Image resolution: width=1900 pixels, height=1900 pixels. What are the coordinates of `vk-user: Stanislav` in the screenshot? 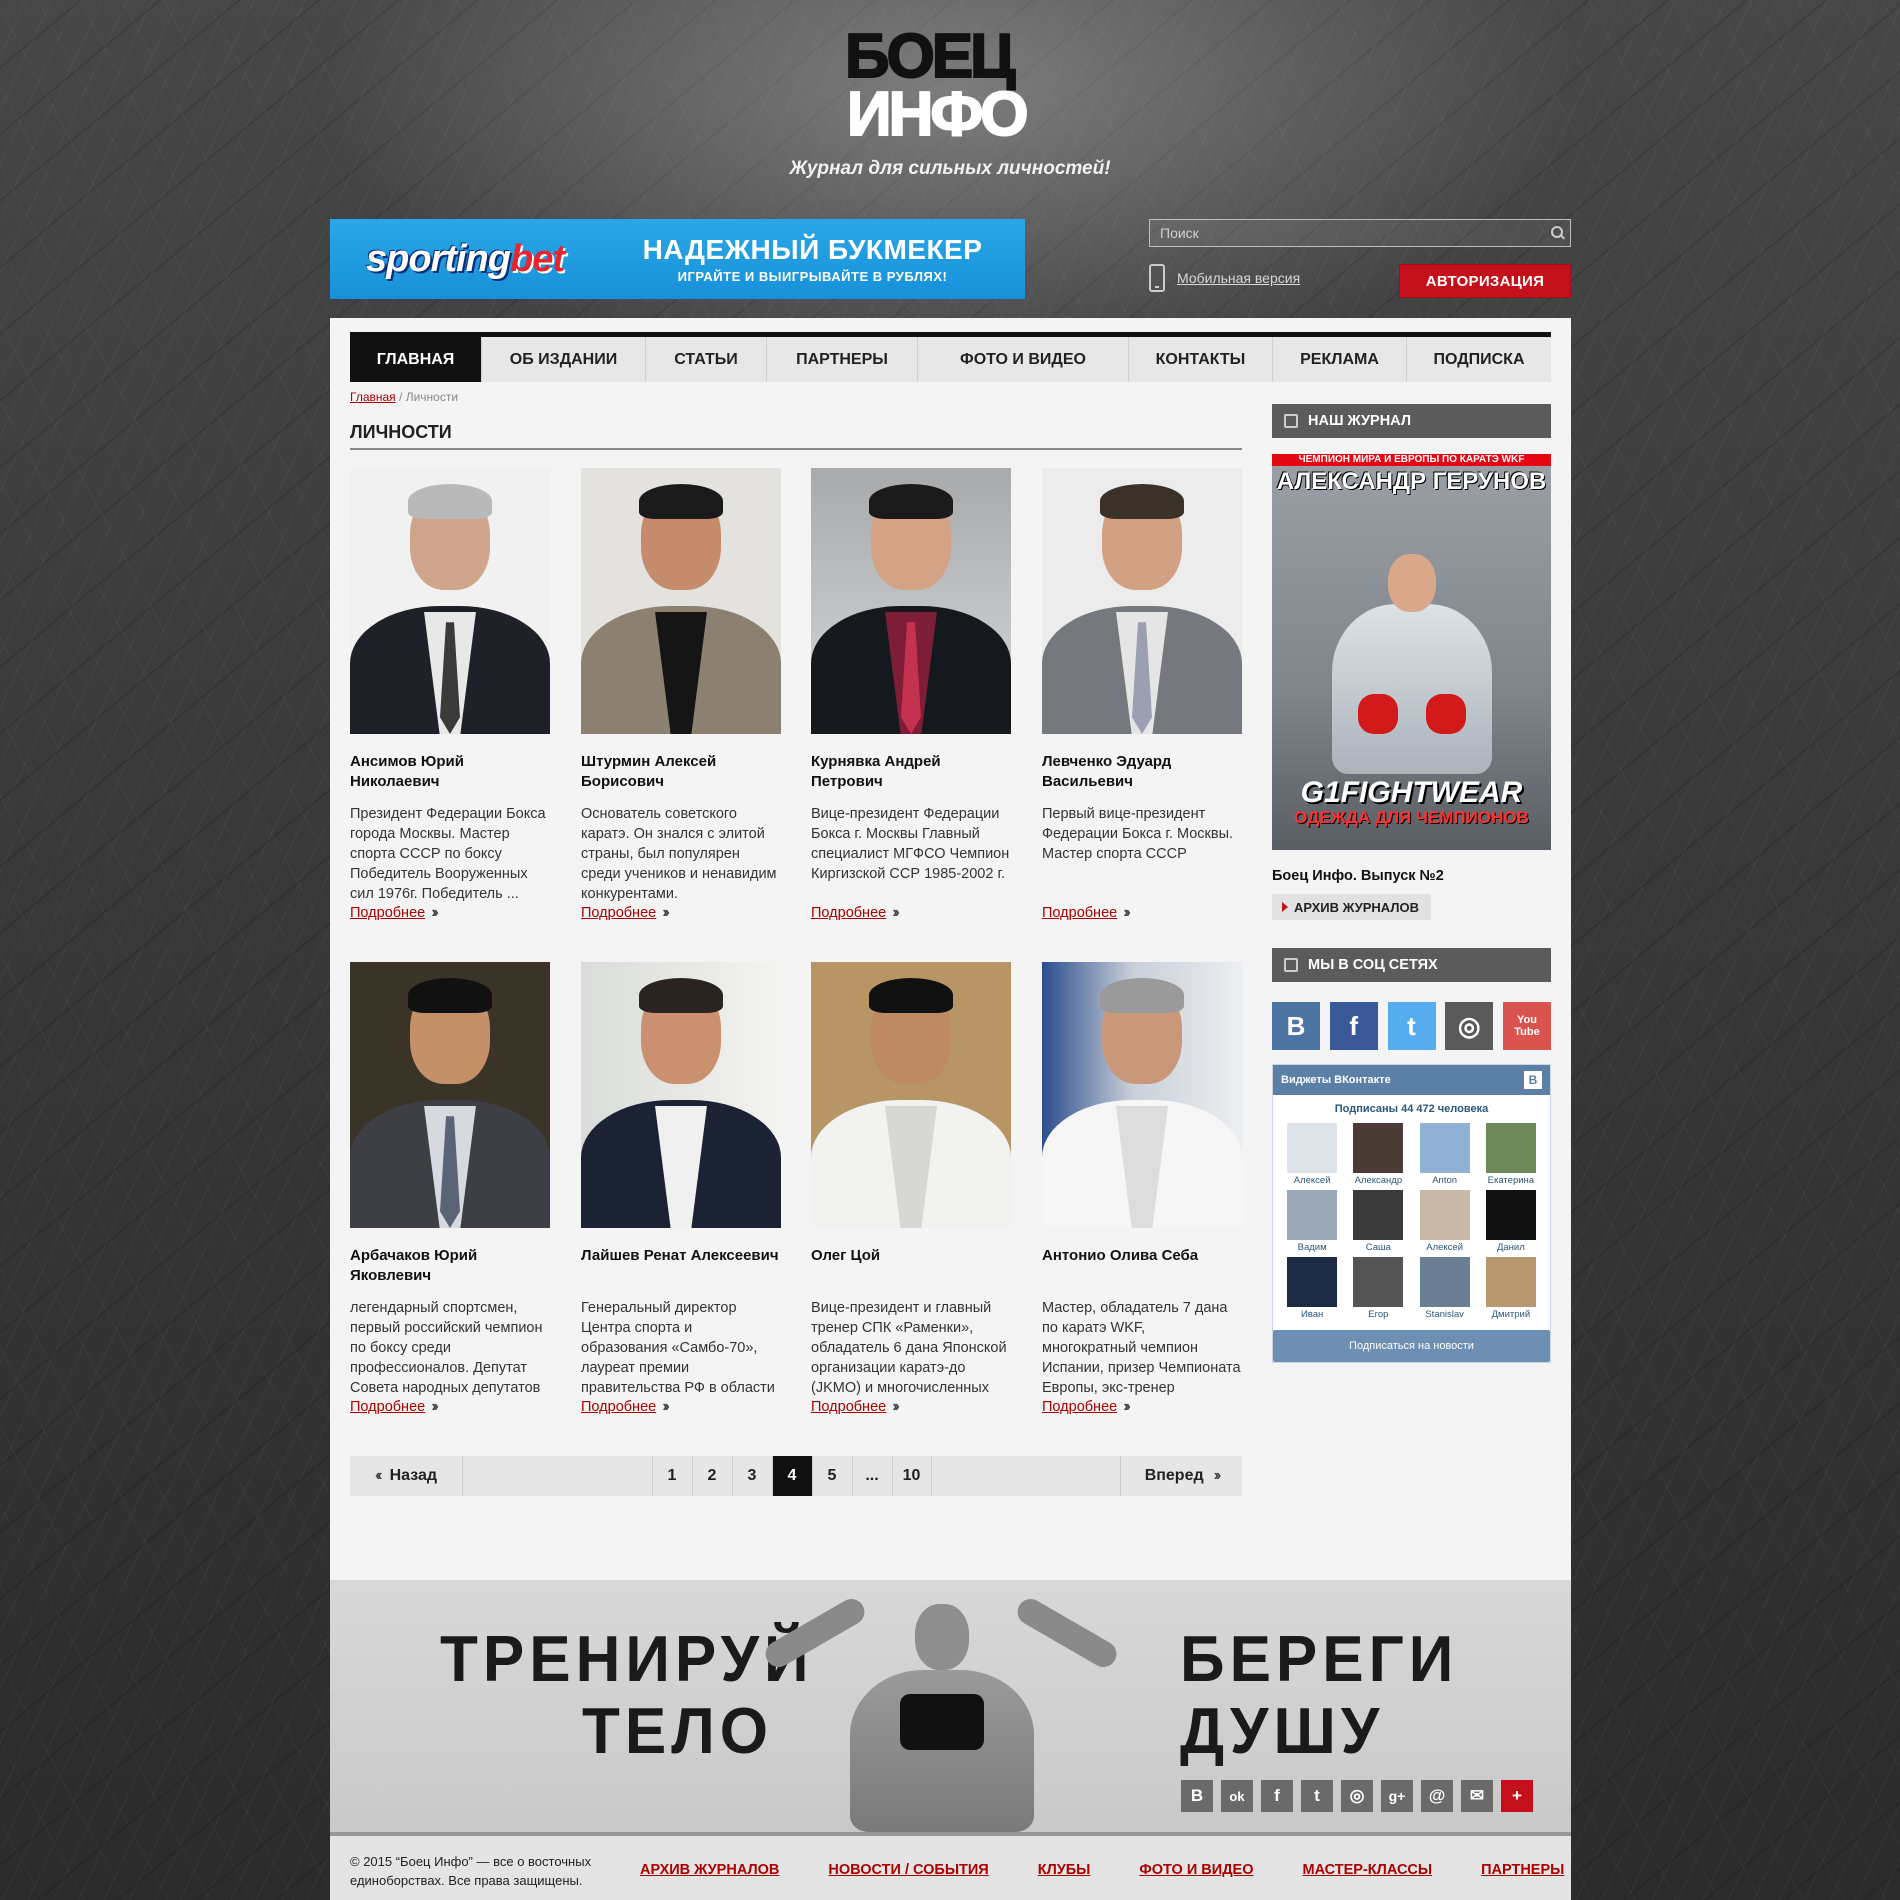 It's located at (1445, 1288).